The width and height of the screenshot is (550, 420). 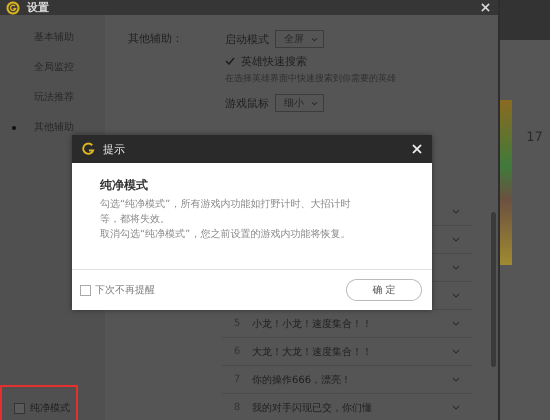 I want to click on scrollbar, so click(x=493, y=289).